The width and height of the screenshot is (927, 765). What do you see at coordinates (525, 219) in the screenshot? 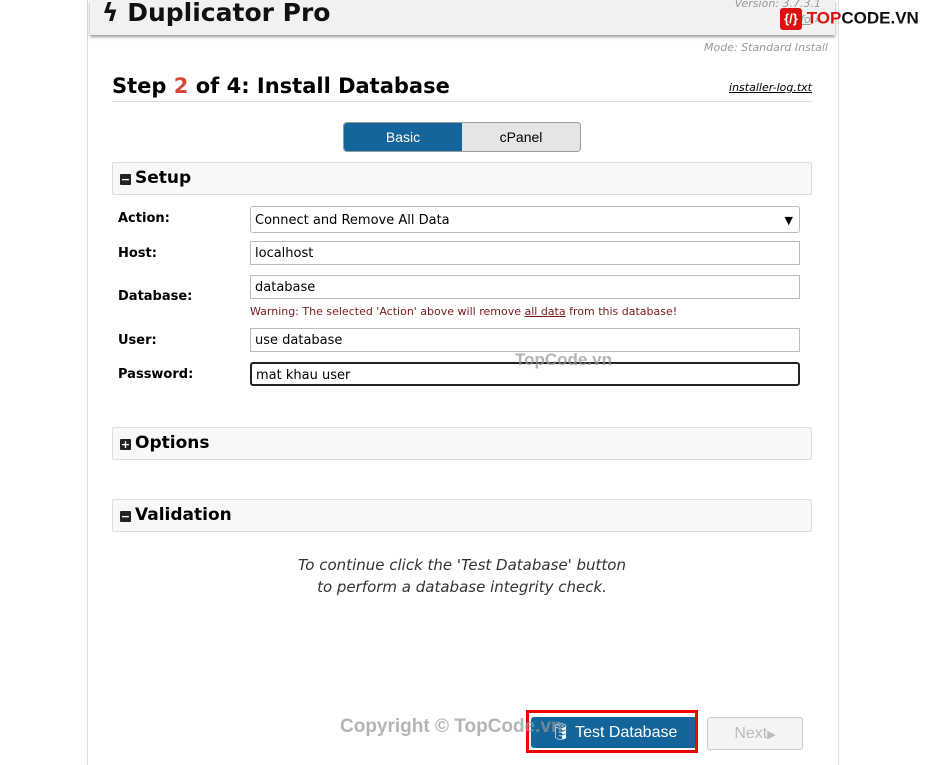
I see `action-select: Connect and Remove All Data ▼` at bounding box center [525, 219].